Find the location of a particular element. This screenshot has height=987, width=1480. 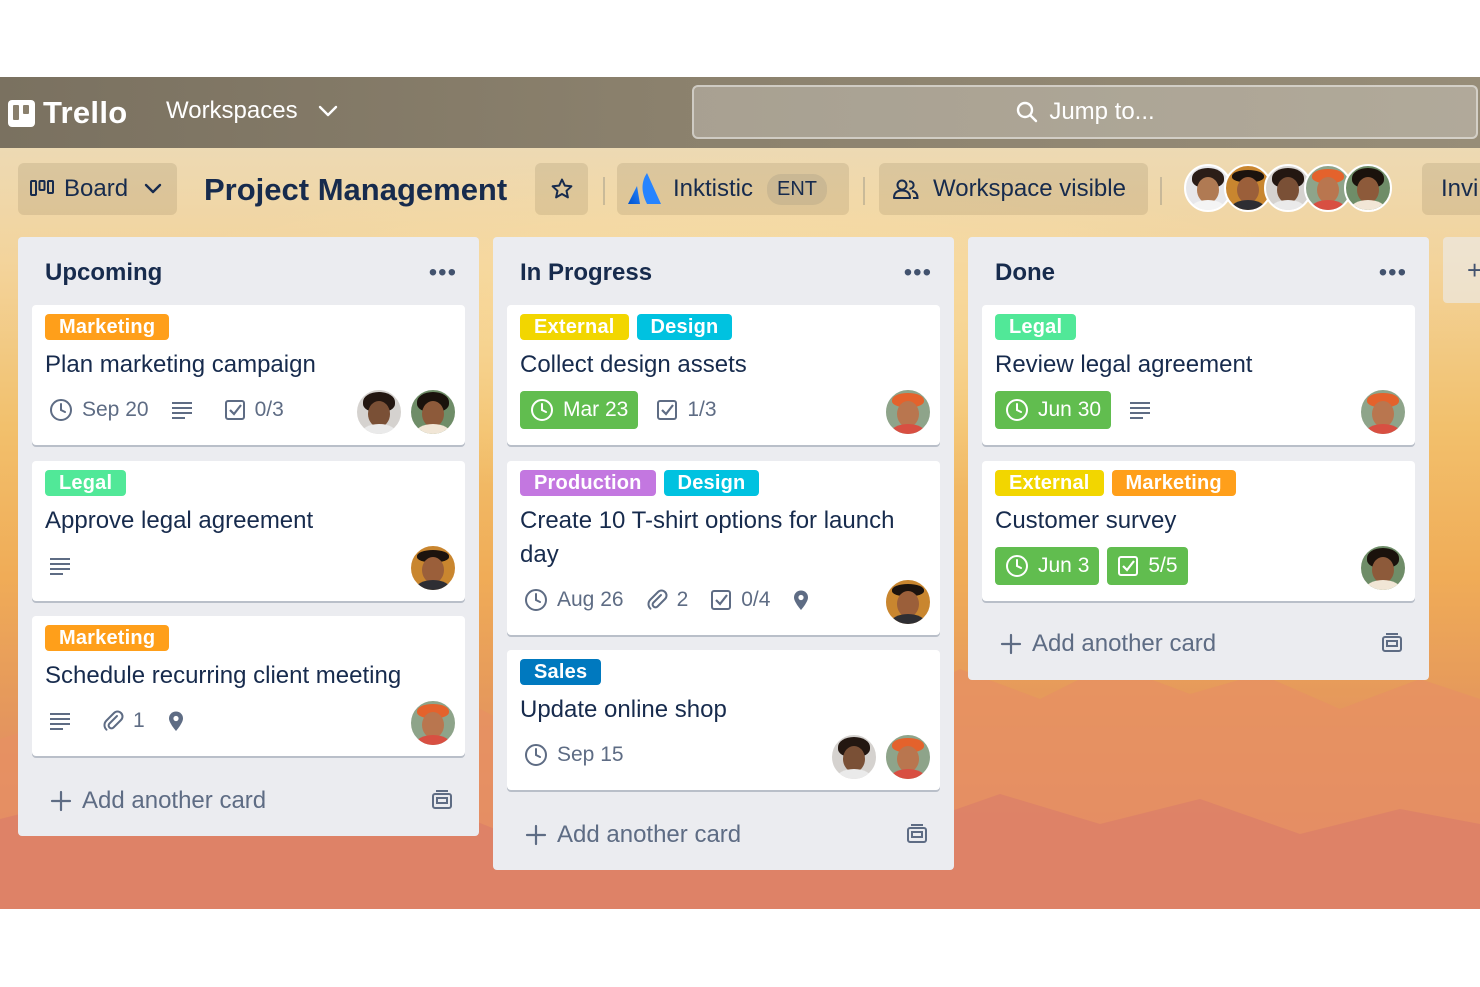

checklist-badge: 5/5 is located at coordinates (1147, 566).